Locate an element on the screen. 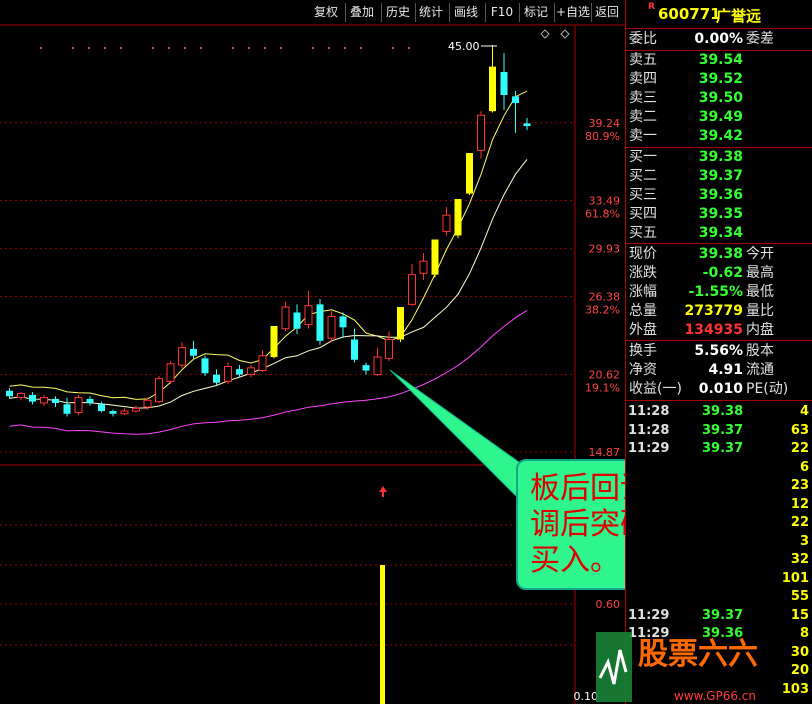  row-label-2: 最低 is located at coordinates (760, 292).